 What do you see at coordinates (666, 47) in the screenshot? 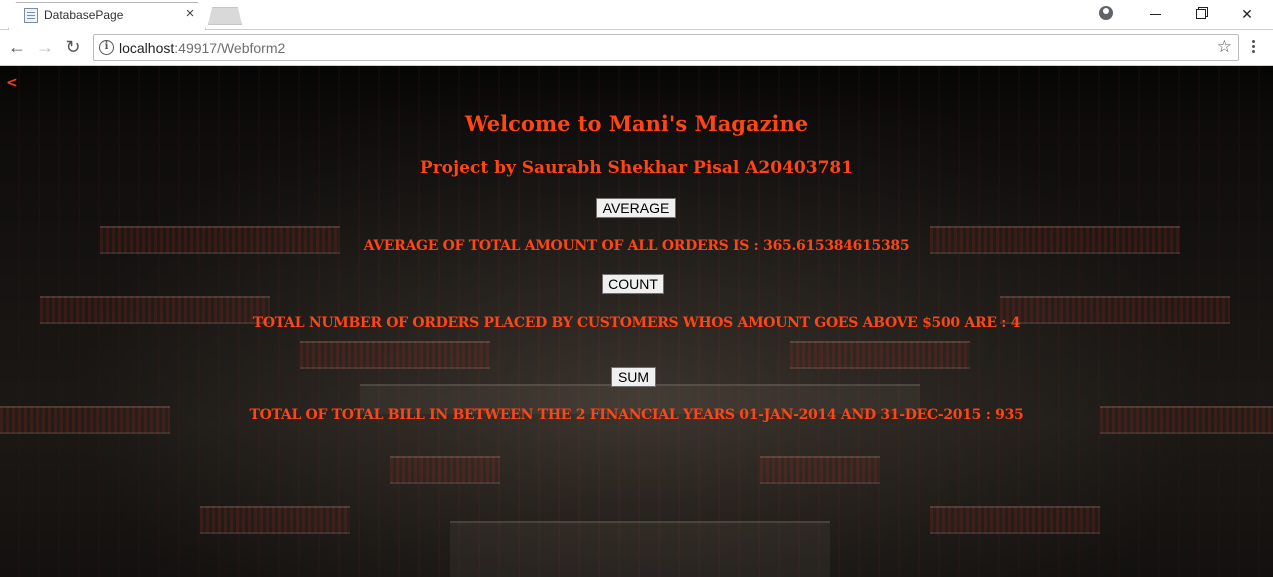
I see `address-bar: i localhost:49917/Webform2 ☆` at bounding box center [666, 47].